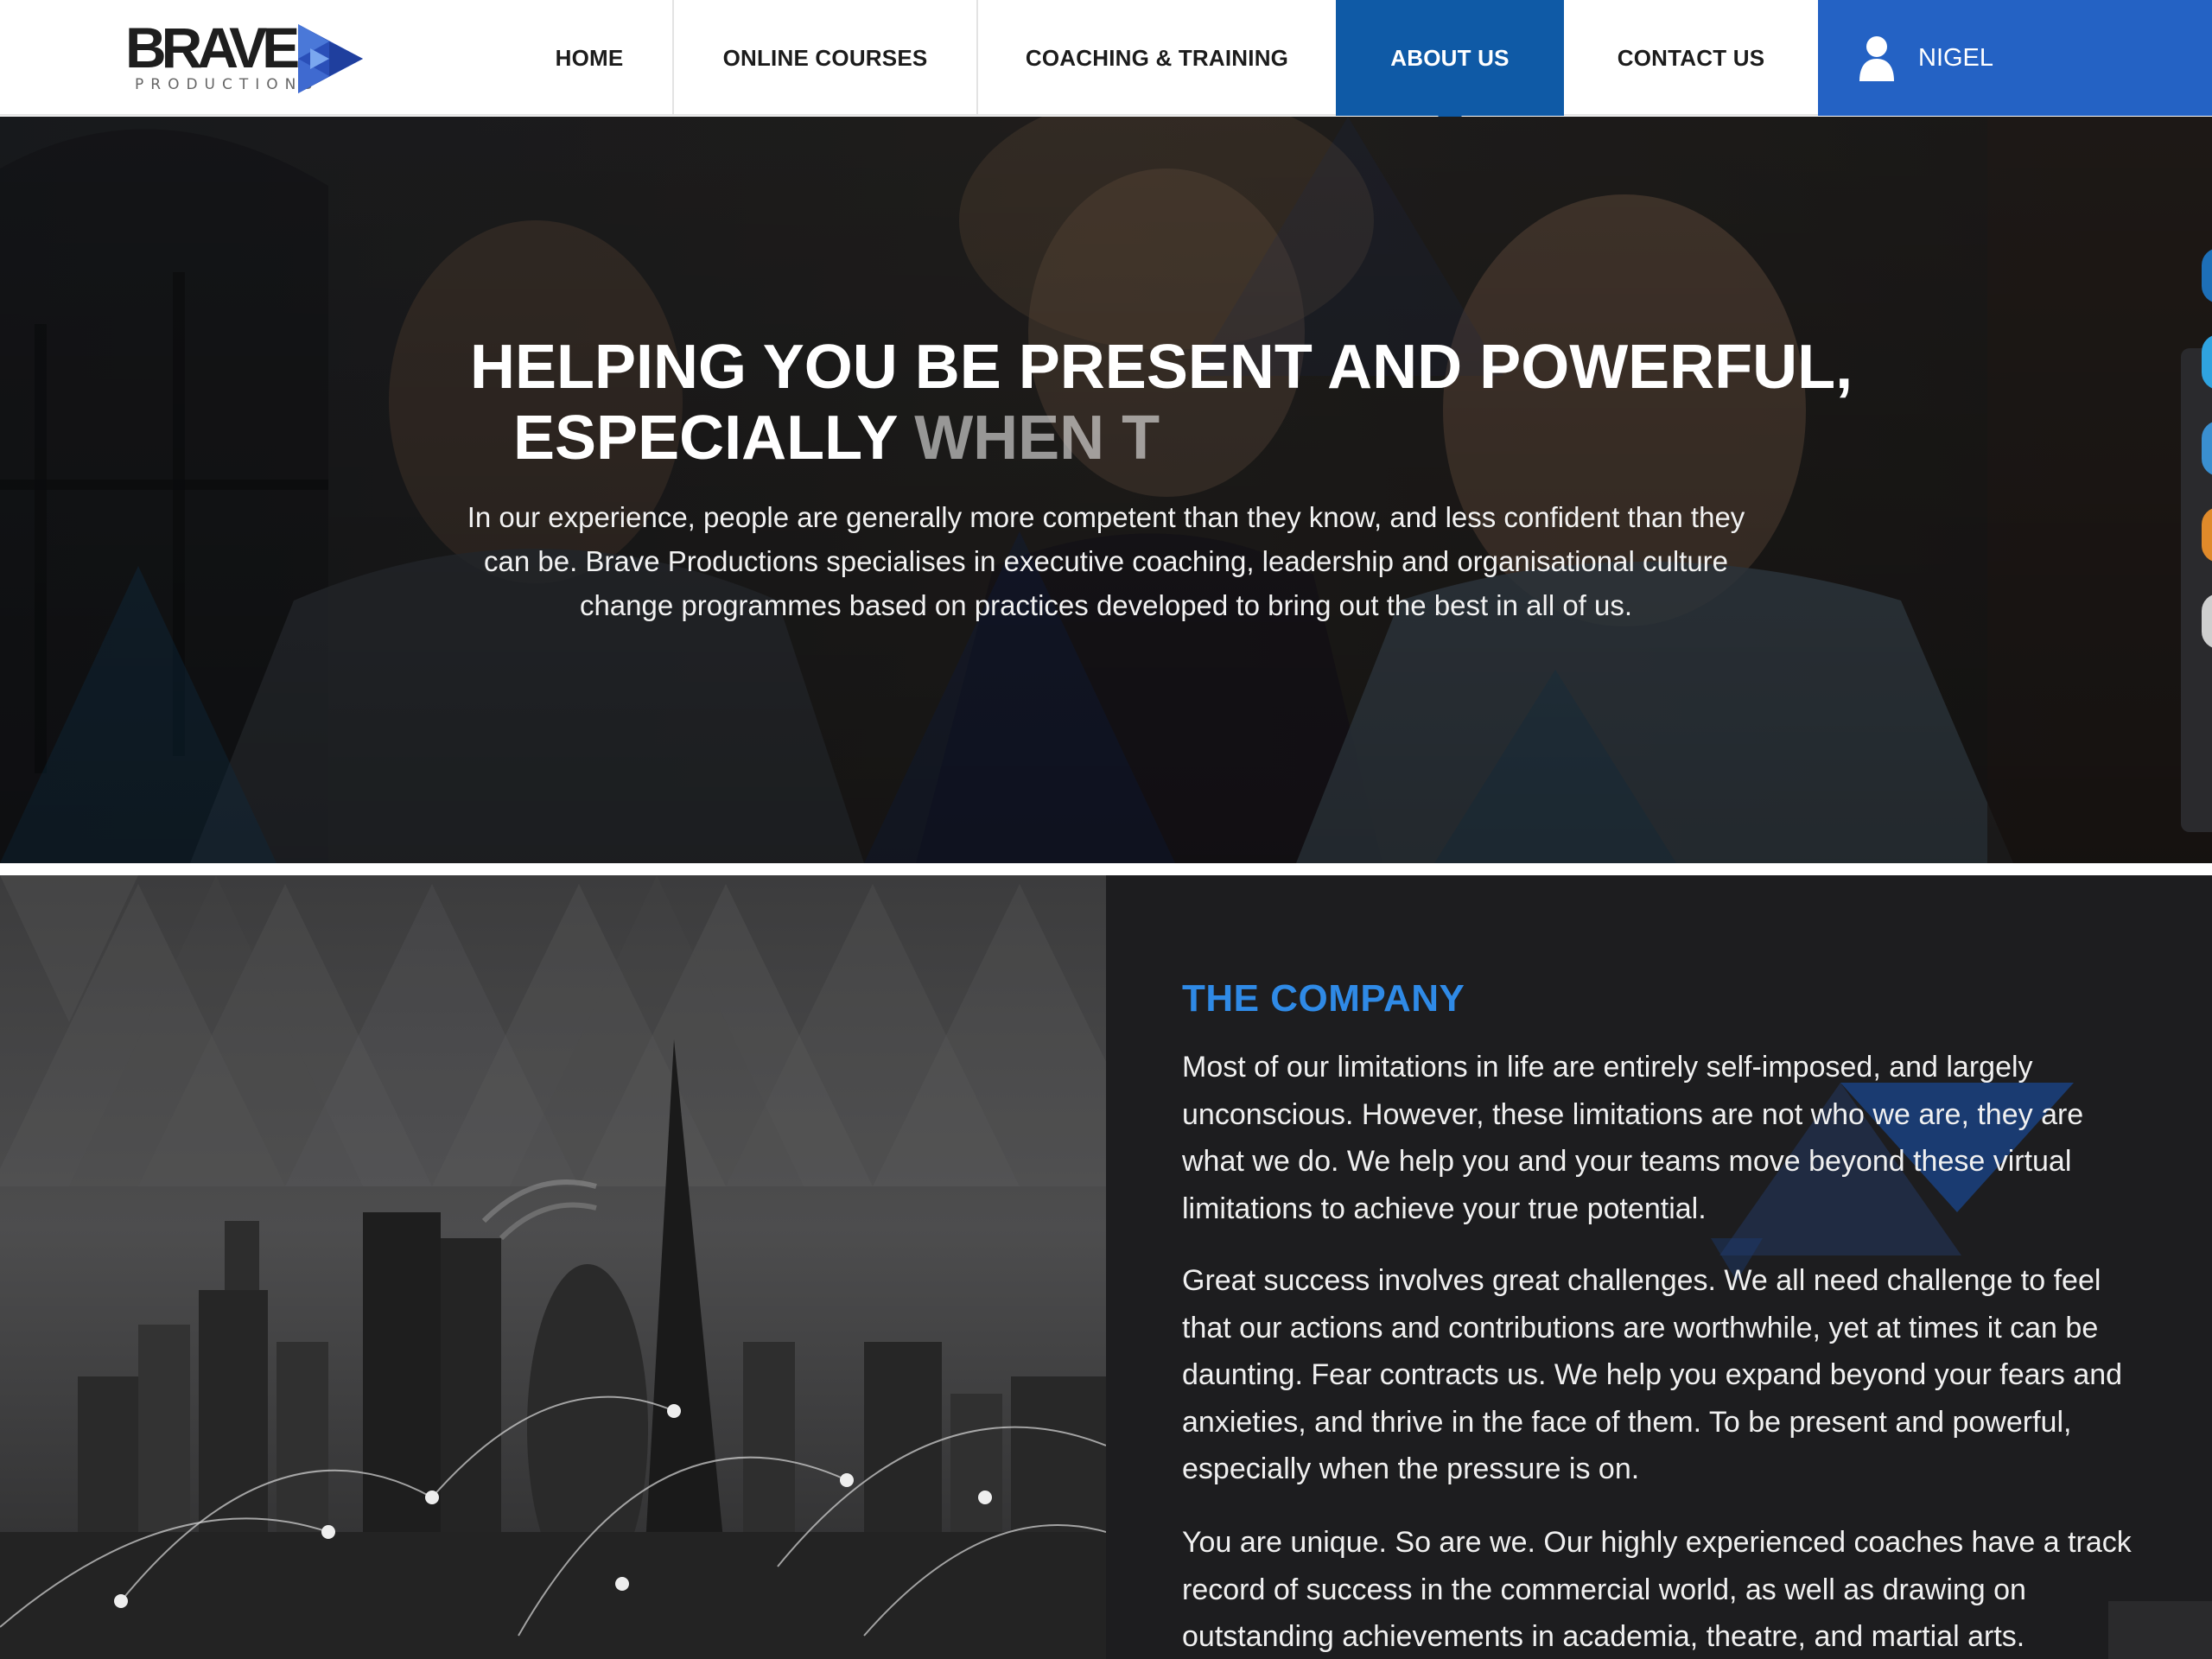 This screenshot has height=1659, width=2212. Describe the element at coordinates (1161, 367) in the screenshot. I see `hero-title-line1: HELPING YOU BE PRESENT AND POWERFUL,` at that location.